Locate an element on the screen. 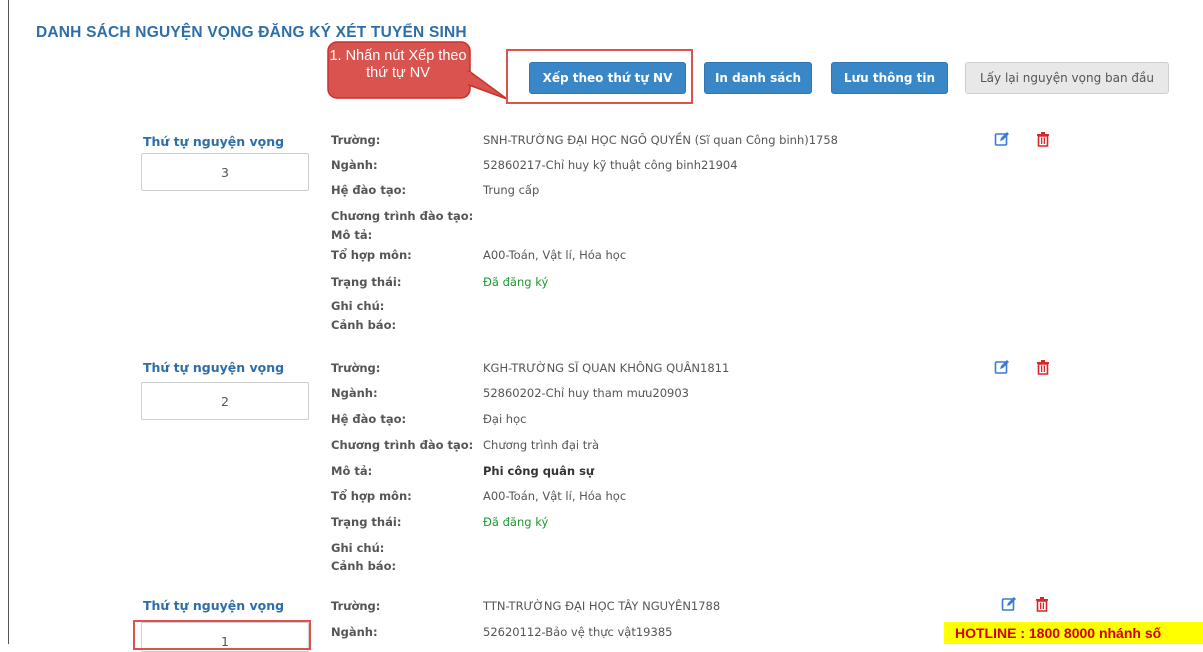 This screenshot has height=652, width=1203. callout-text: 1. Nhấn nút Xếp theo thứ tự NV is located at coordinates (398, 64).